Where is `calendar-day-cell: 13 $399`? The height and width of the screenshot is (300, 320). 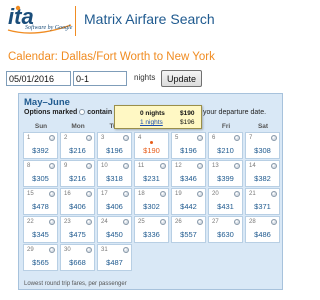 calendar-day-cell: 13 $399 is located at coordinates (225, 173).